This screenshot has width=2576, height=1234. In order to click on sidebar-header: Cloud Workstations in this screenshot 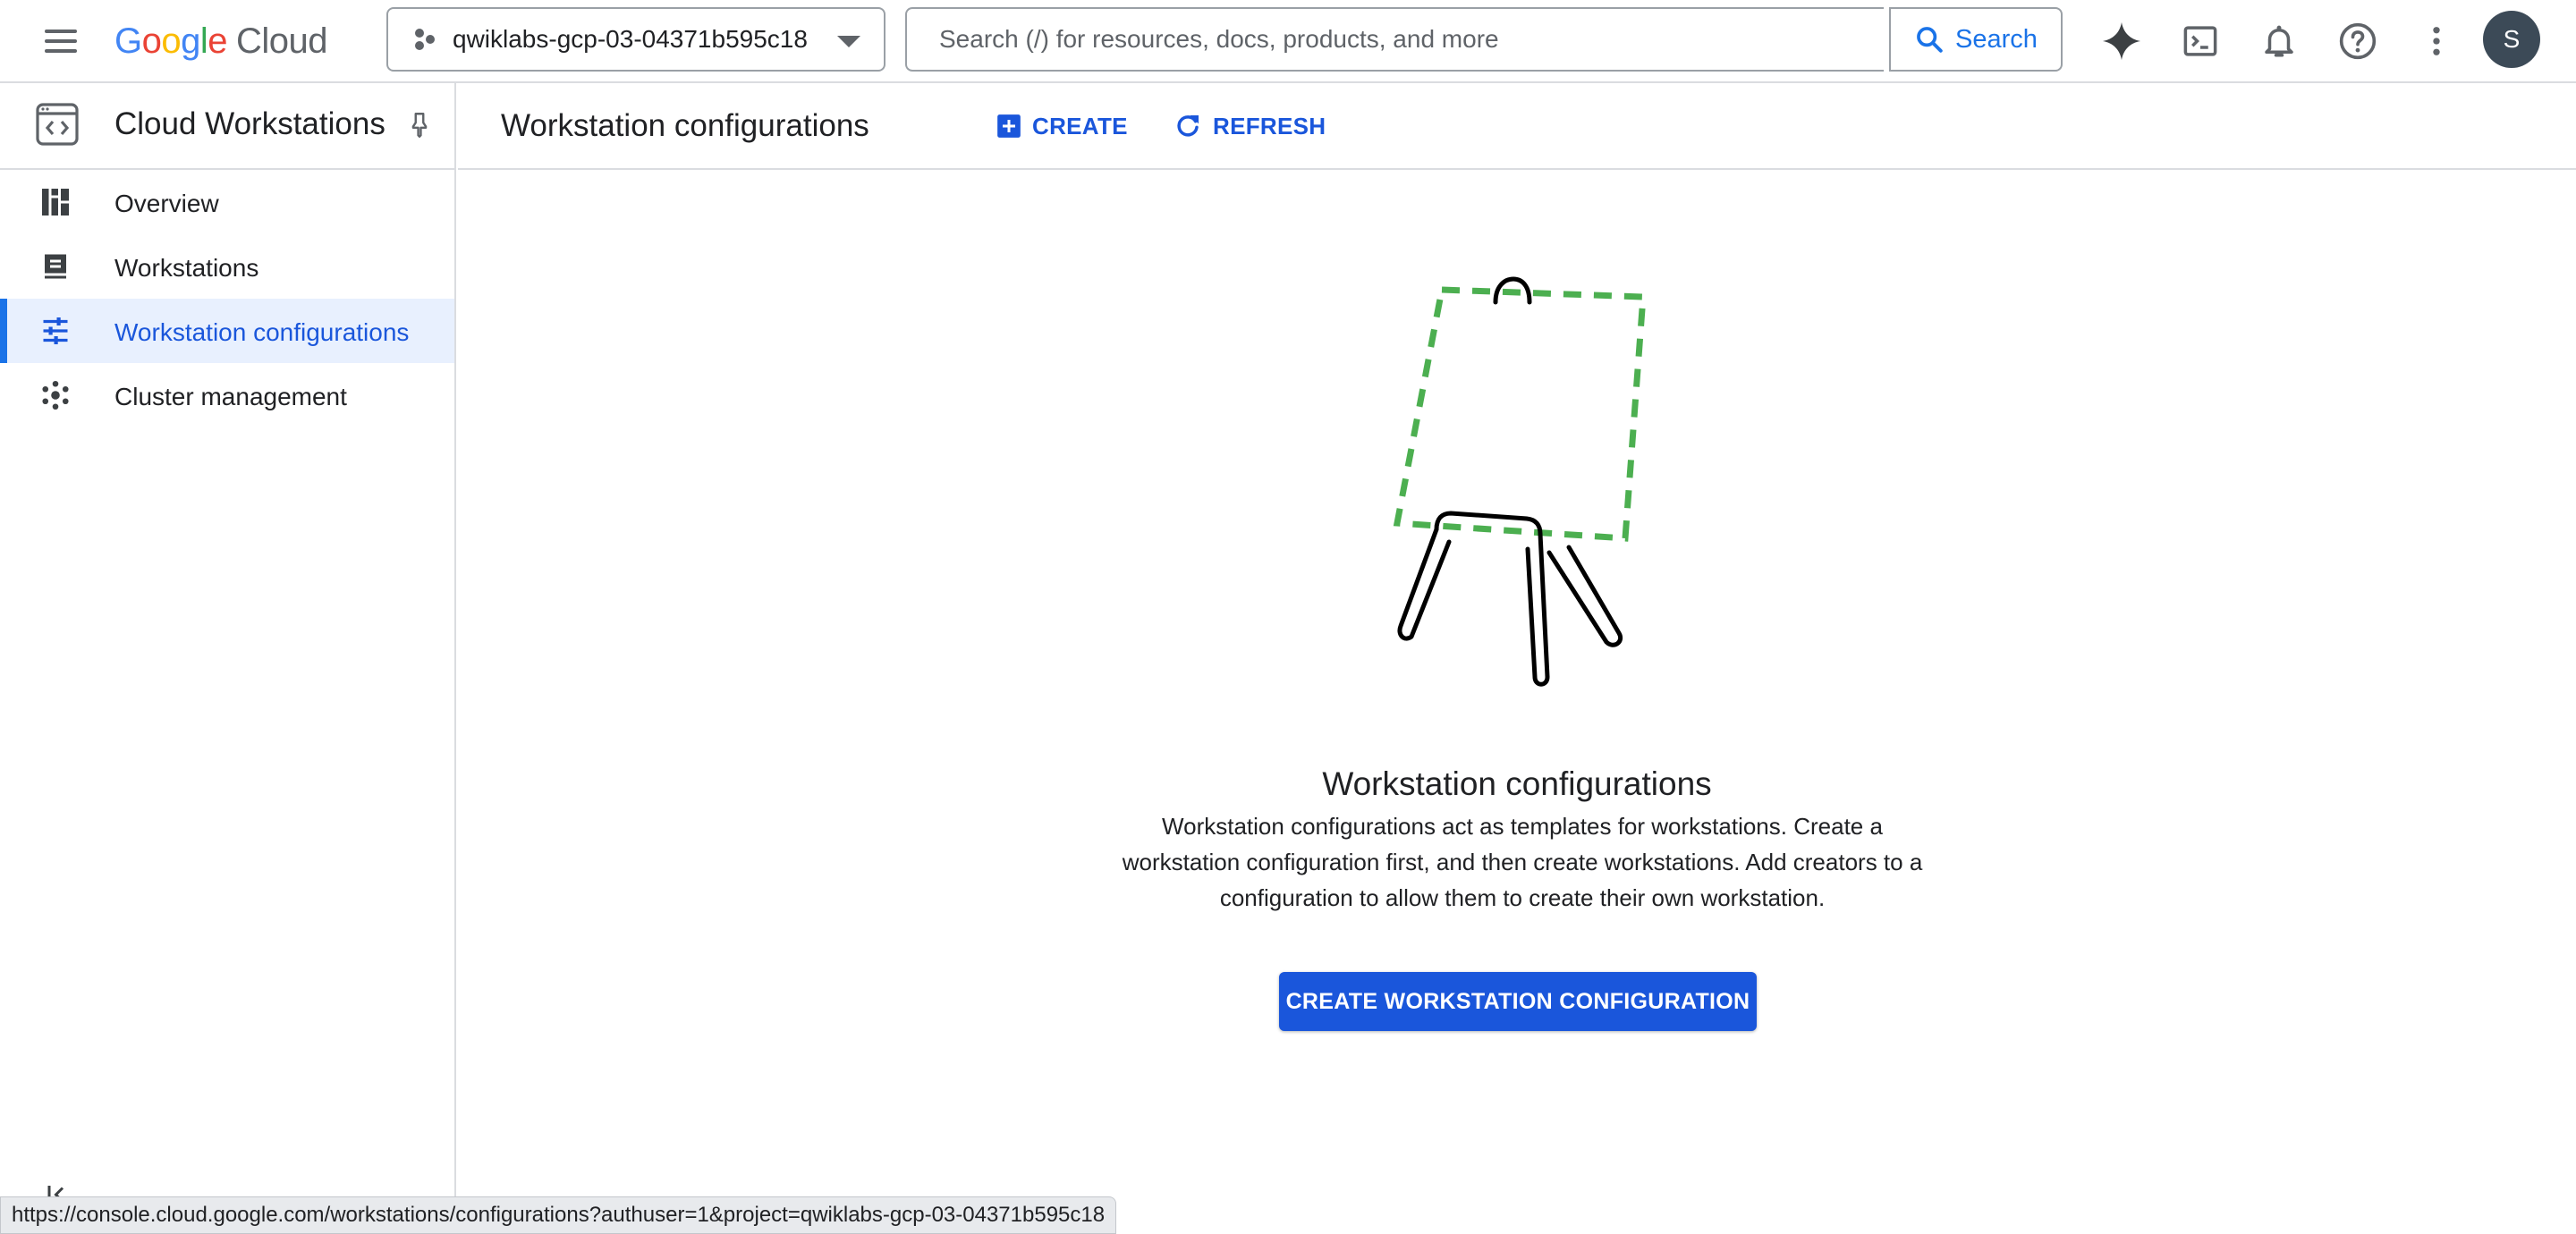, I will do `click(227, 127)`.